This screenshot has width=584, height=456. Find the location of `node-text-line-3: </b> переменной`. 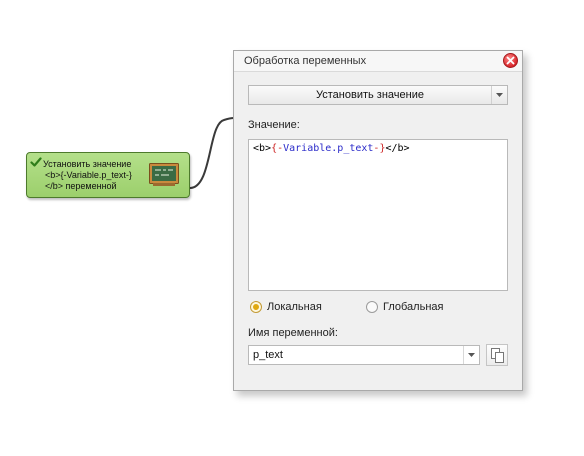

node-text-line-3: </b> переменной is located at coordinates (81, 186).